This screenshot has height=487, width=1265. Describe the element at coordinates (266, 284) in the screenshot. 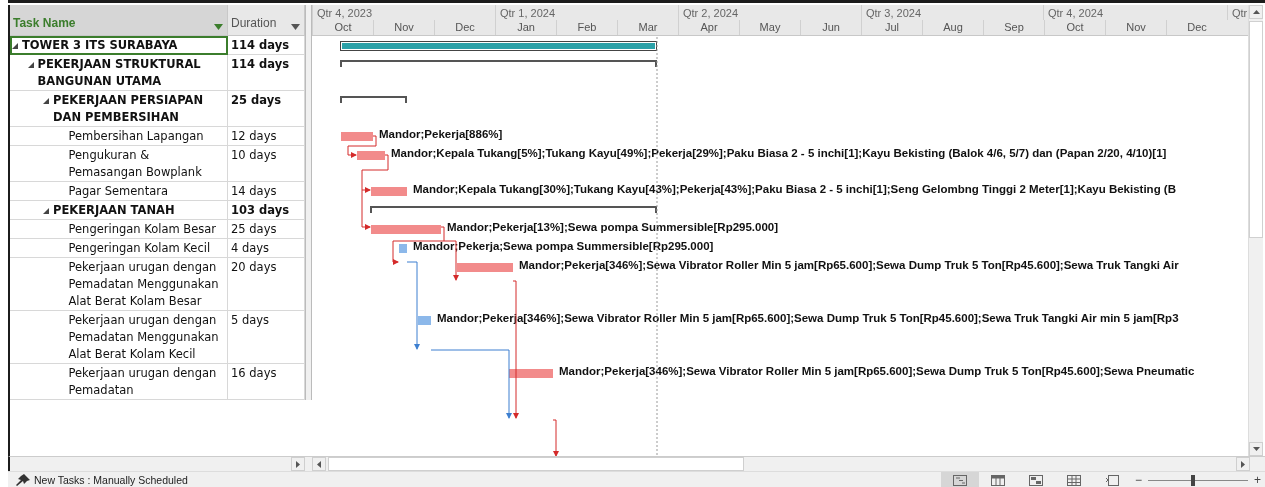

I see `duration-cell: 20 days` at that location.